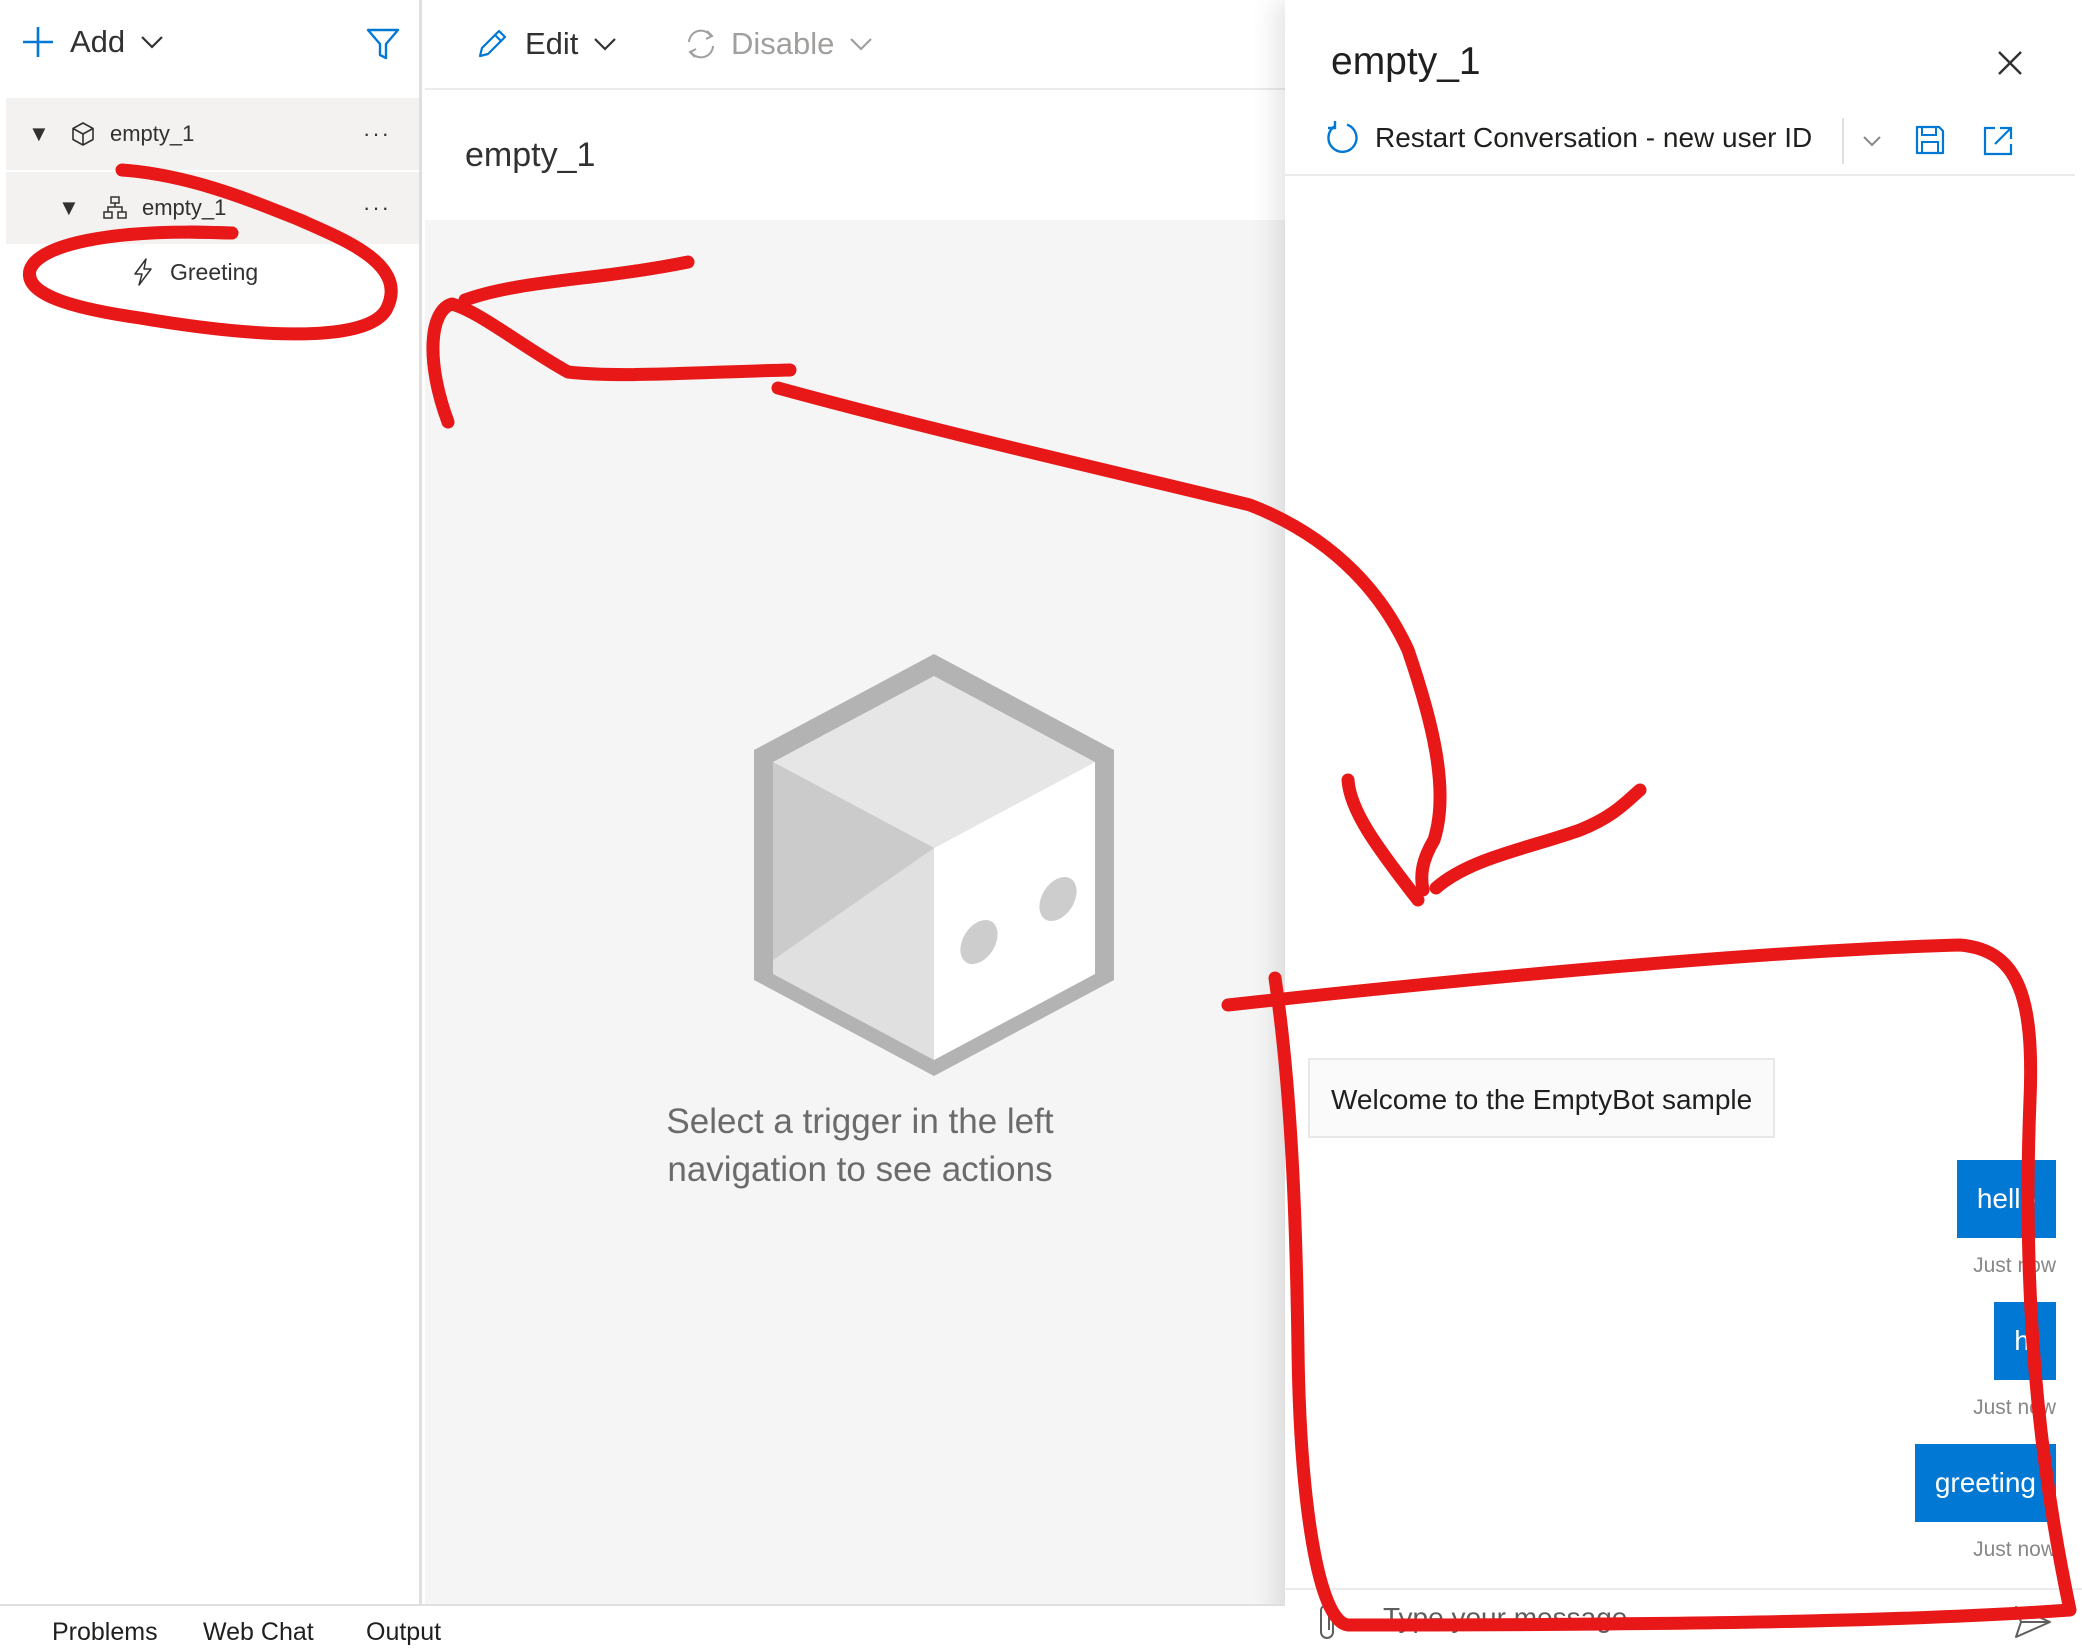 The height and width of the screenshot is (1650, 2082). Describe the element at coordinates (934, 865) in the screenshot. I see `empty-state-cube-icon` at that location.